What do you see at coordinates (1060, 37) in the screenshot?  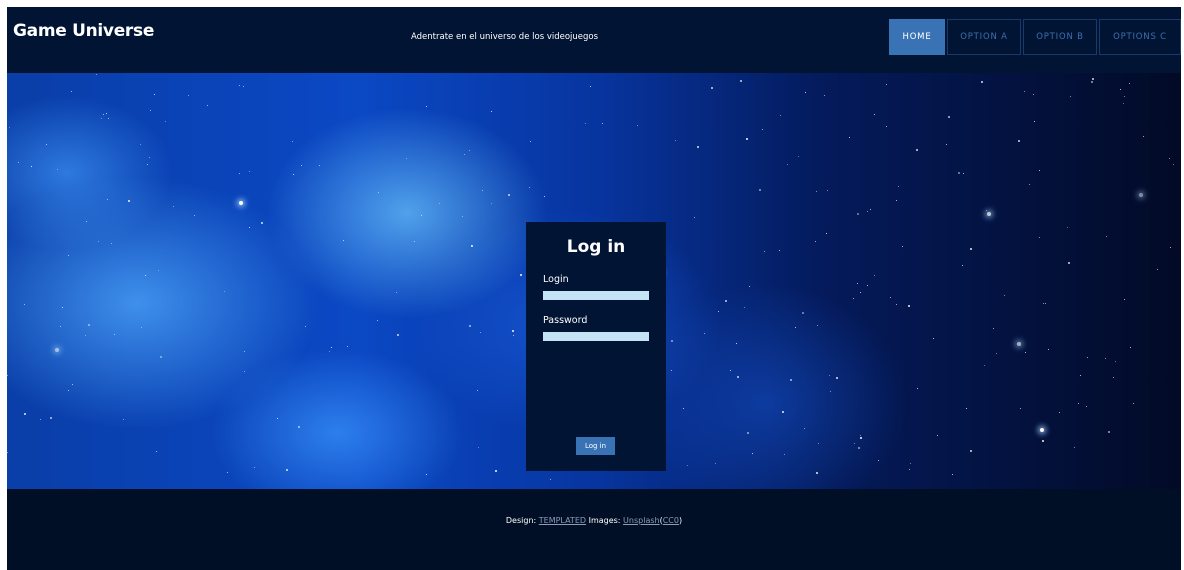 I see `nav-item-option-b: OPTION B` at bounding box center [1060, 37].